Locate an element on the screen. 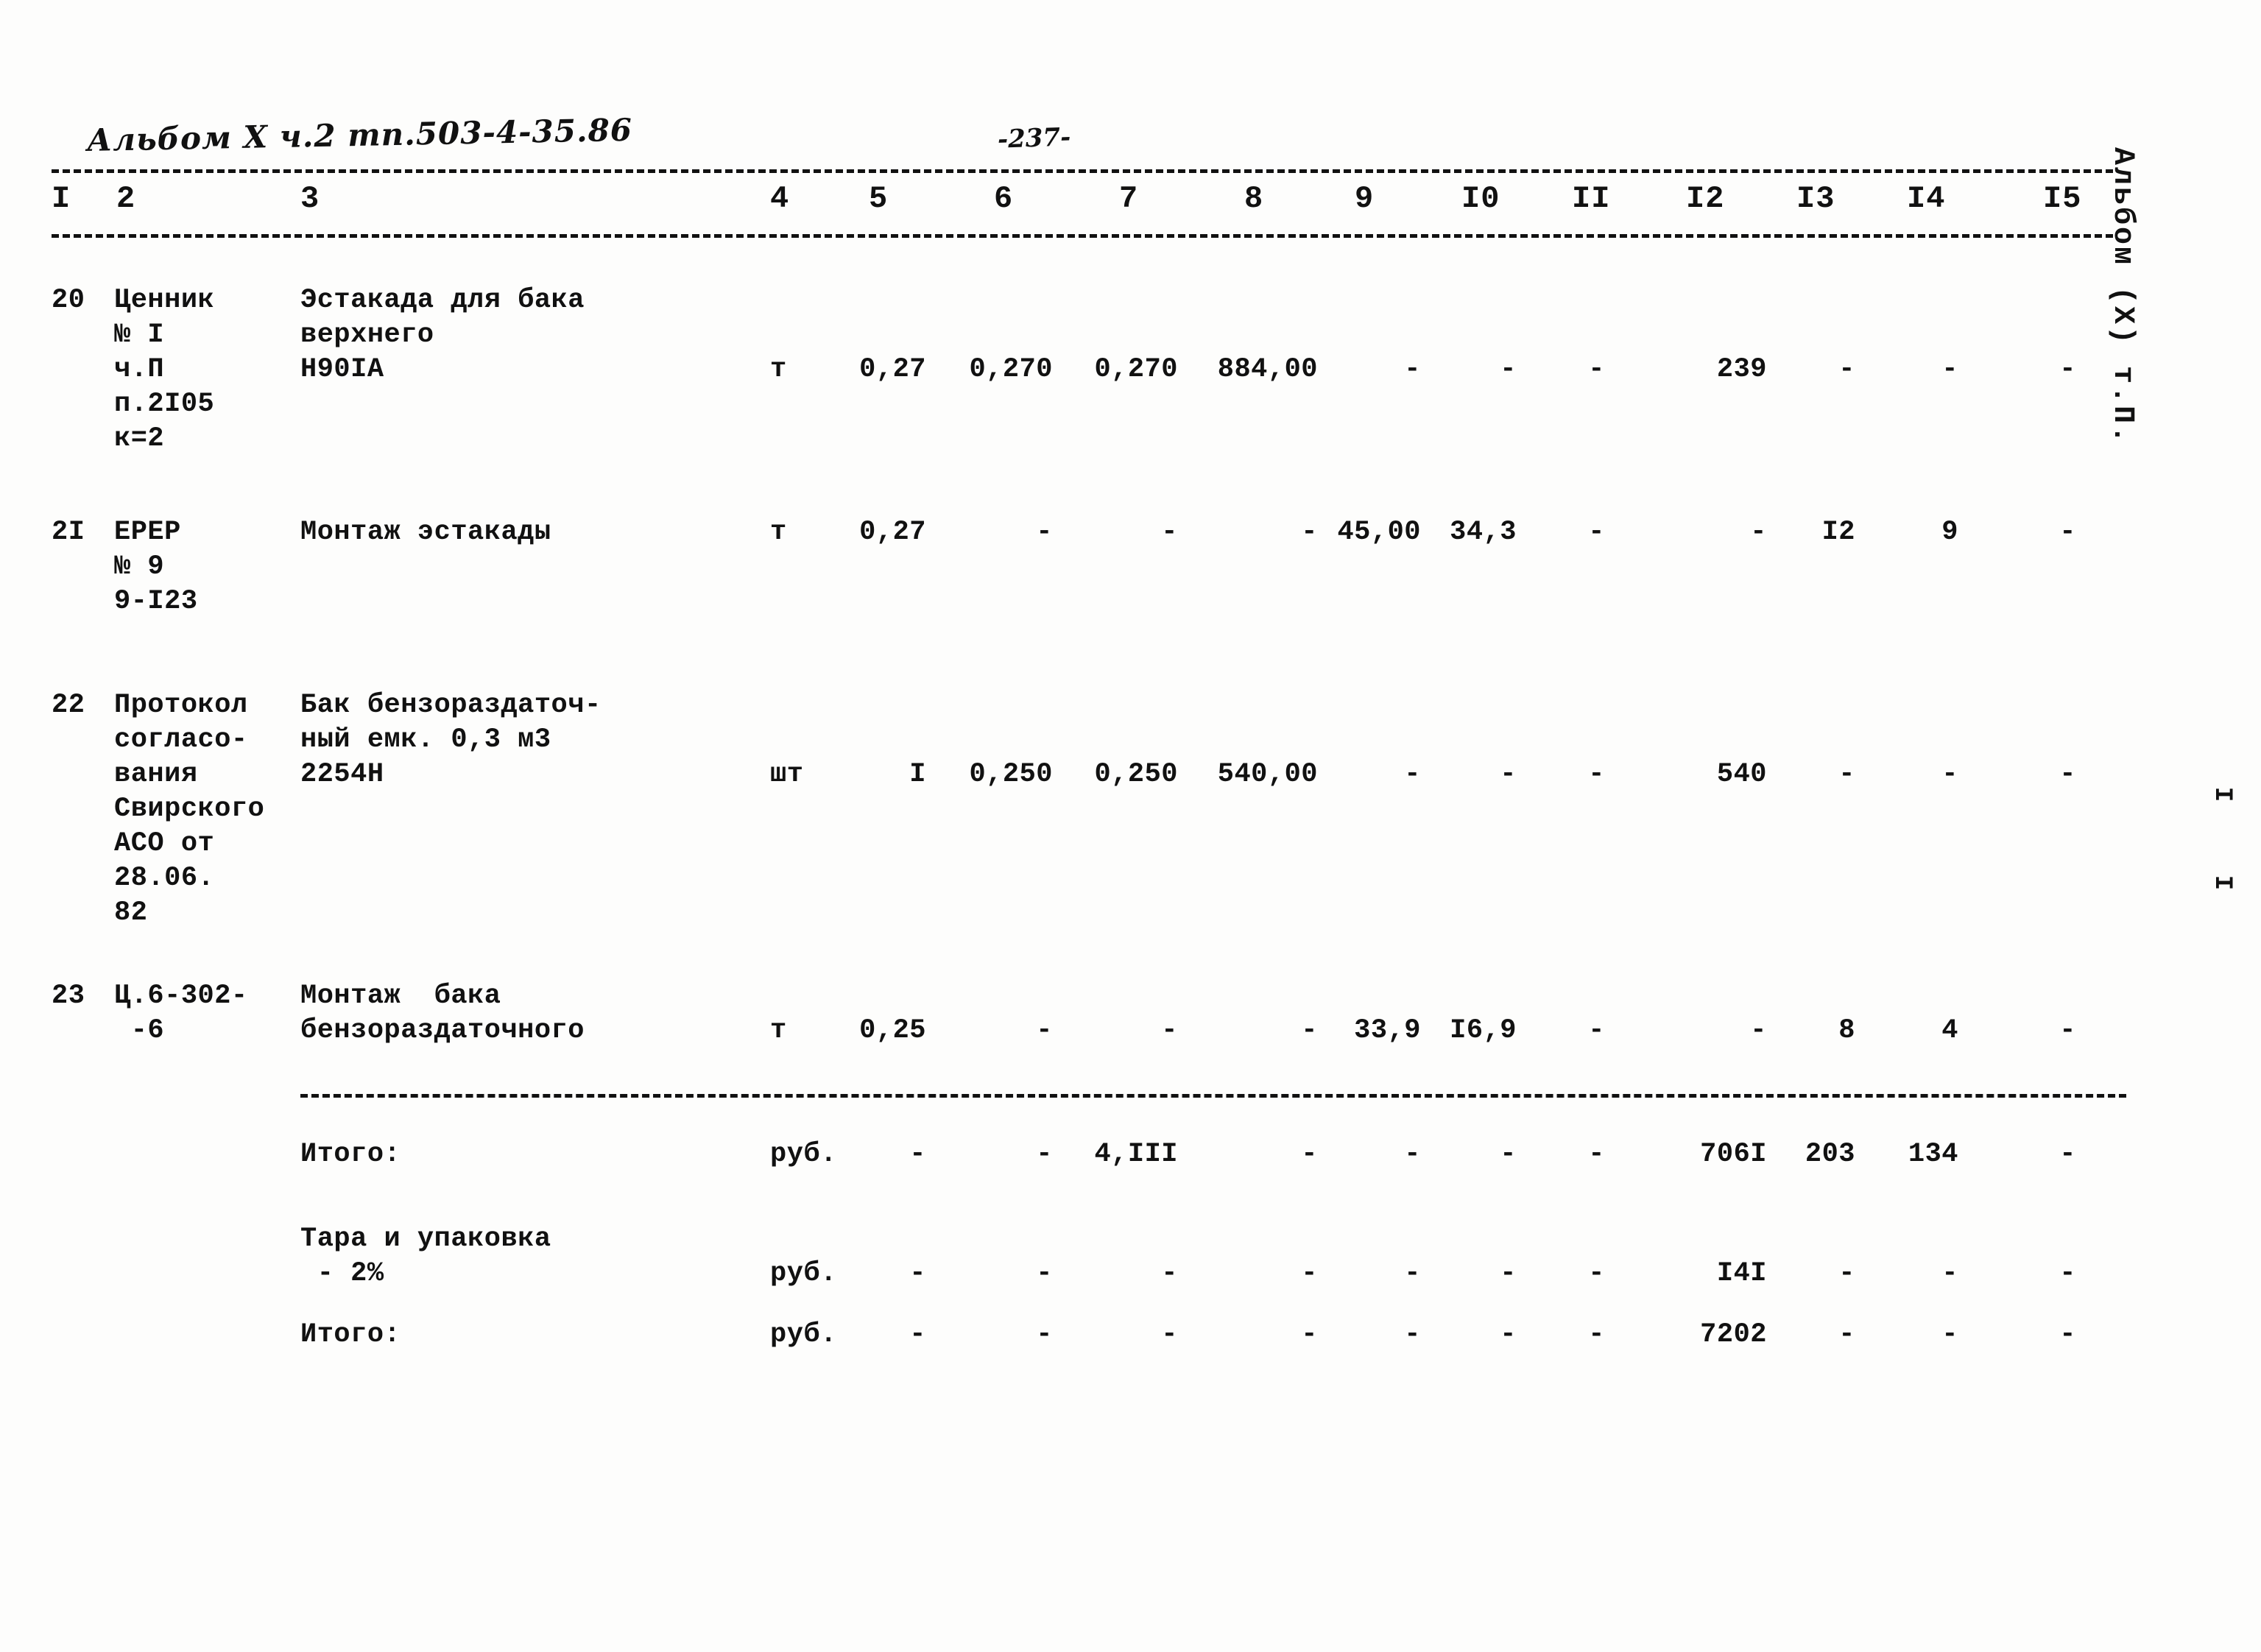  column-header-5: 5 is located at coordinates (879, 199).